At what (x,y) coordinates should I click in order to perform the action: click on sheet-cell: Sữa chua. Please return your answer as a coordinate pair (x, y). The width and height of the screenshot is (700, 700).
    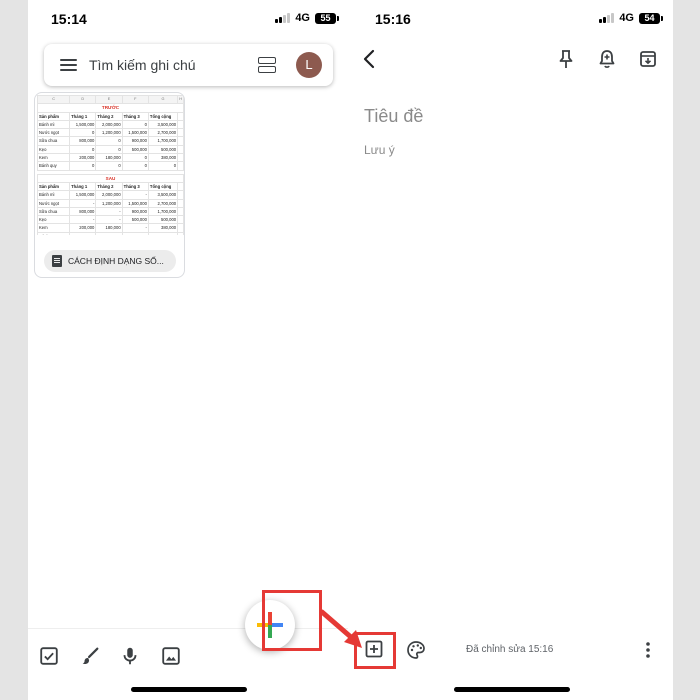
    Looking at the image, I should click on (54, 141).